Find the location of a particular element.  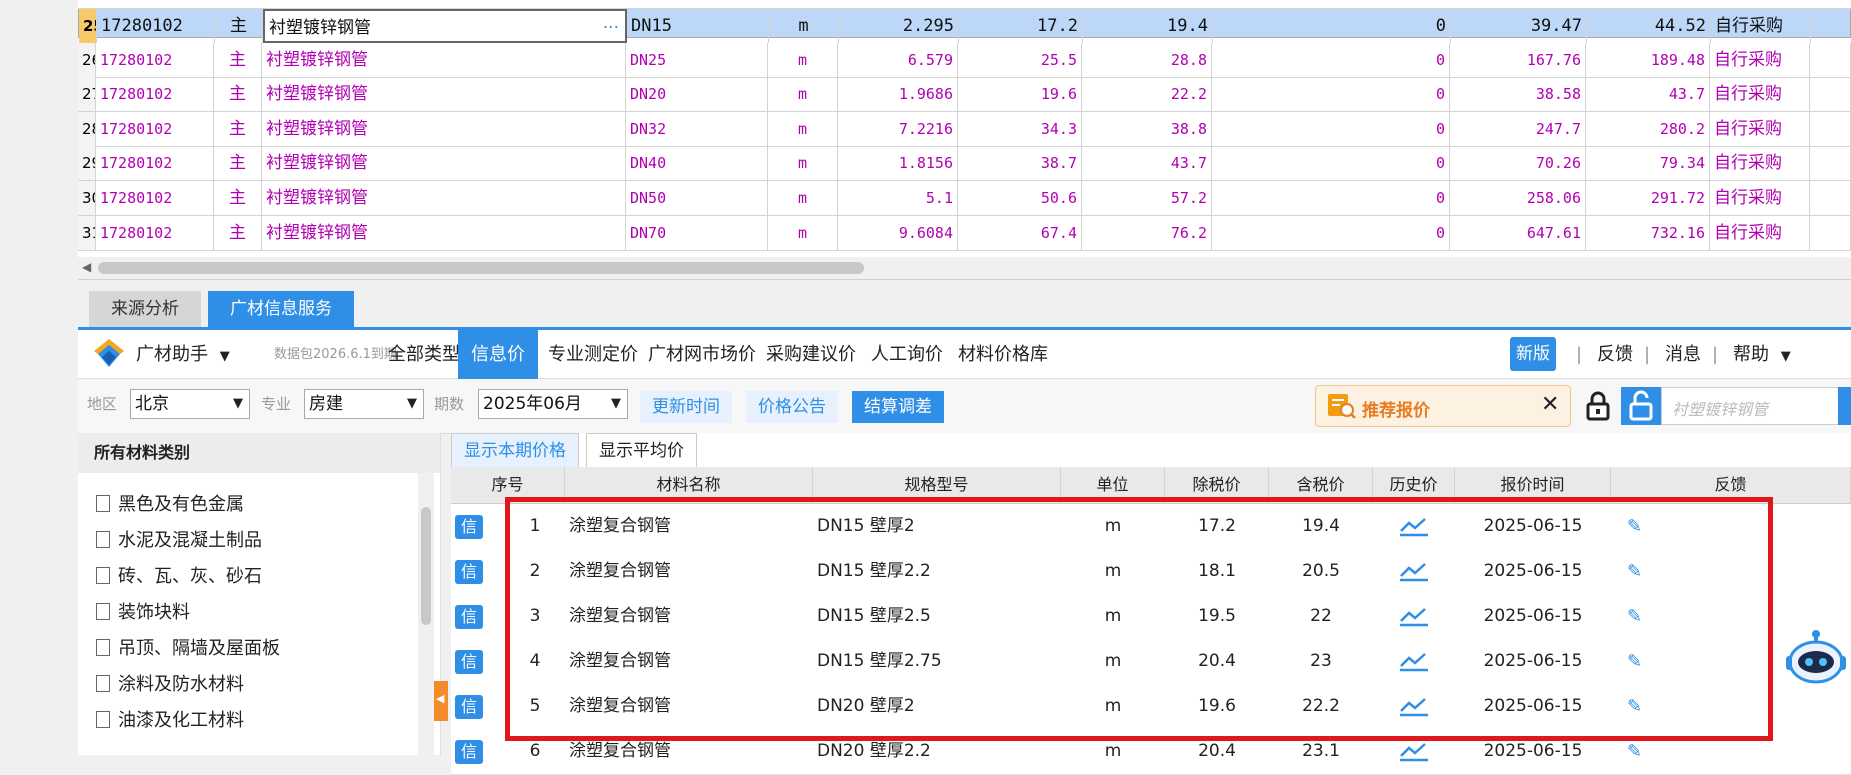

dropdown-icon: ▼ is located at coordinates (1785, 356).